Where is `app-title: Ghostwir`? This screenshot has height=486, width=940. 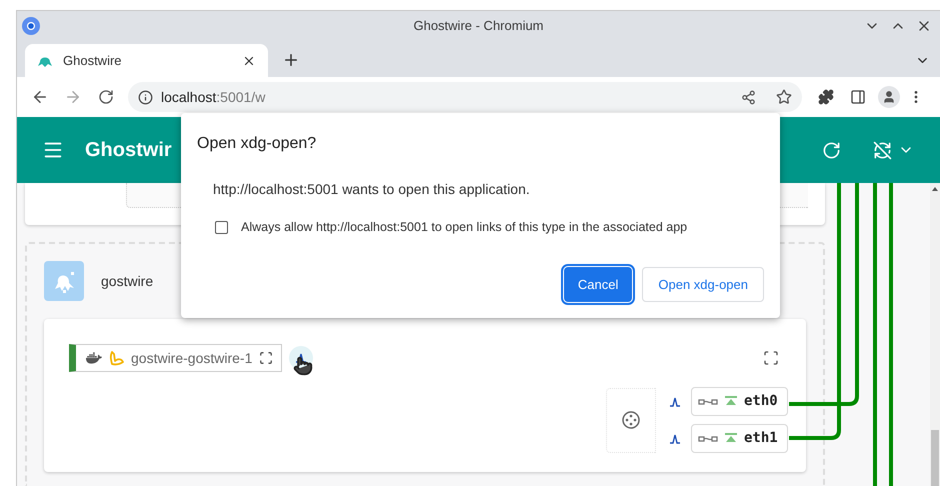
app-title: Ghostwir is located at coordinates (128, 150).